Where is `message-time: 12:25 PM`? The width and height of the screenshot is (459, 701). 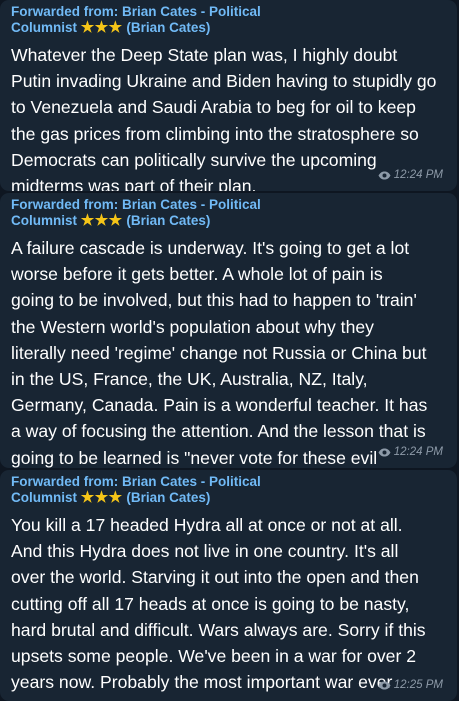 message-time: 12:25 PM is located at coordinates (418, 685).